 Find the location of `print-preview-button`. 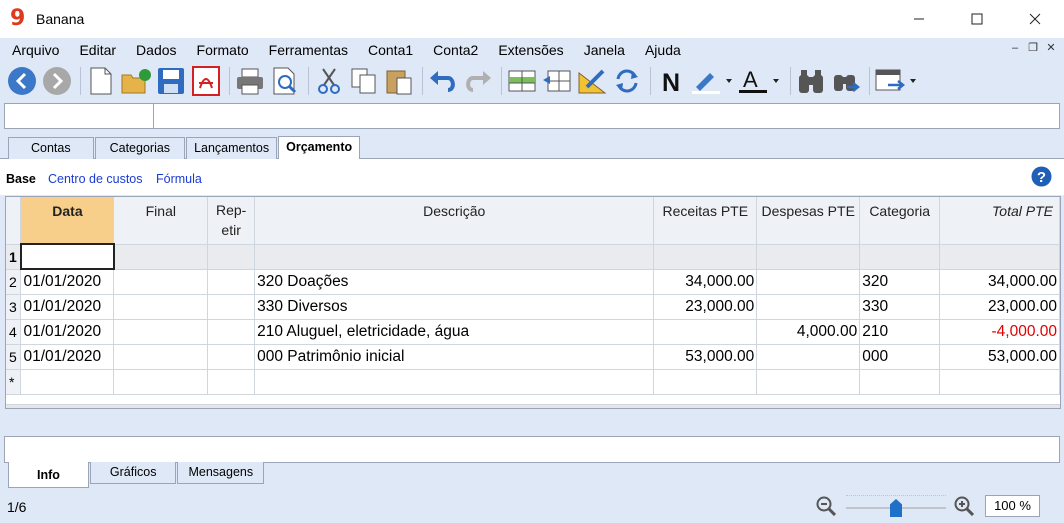

print-preview-button is located at coordinates (285, 81).